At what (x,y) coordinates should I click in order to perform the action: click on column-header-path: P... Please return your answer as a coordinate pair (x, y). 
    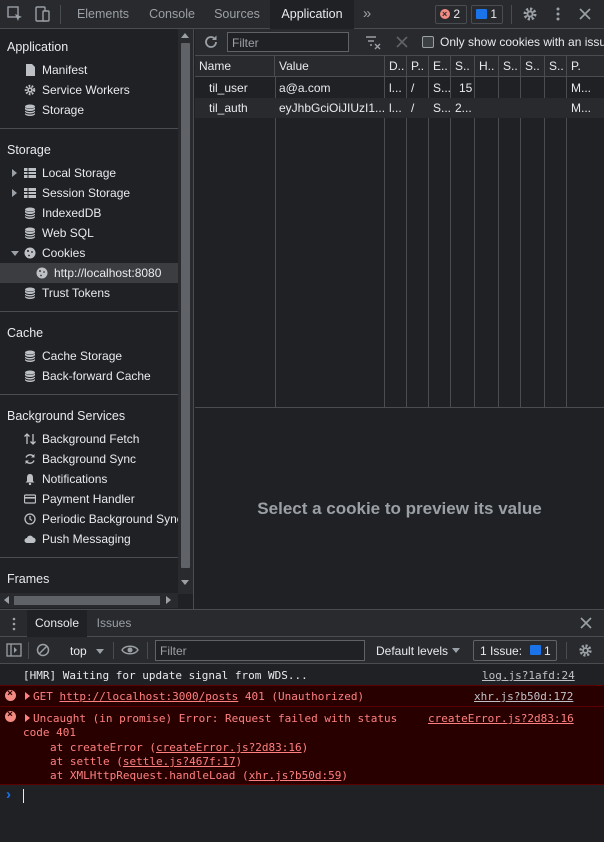
    Looking at the image, I should click on (418, 66).